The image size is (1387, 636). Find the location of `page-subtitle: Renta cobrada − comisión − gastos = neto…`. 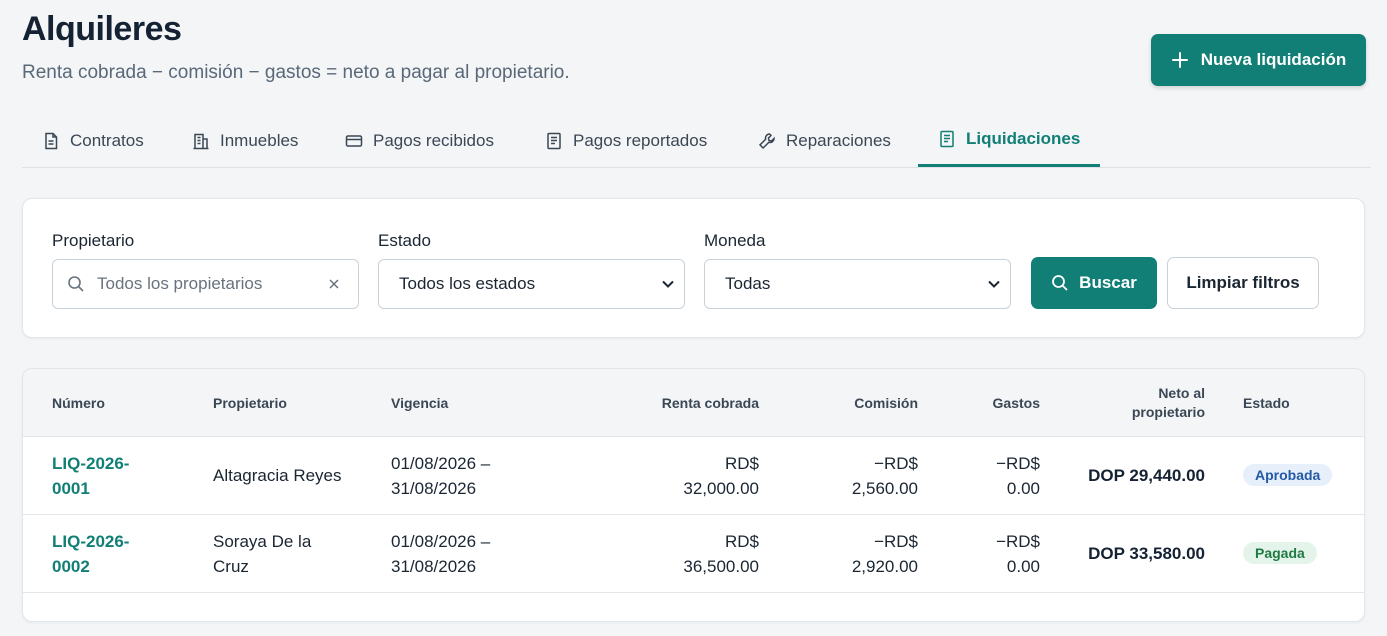

page-subtitle: Renta cobrada − comisión − gastos = neto… is located at coordinates (296, 72).